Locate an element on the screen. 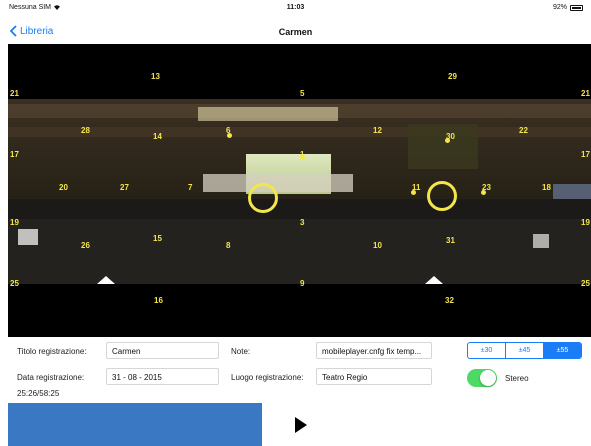  channel-label: 3 is located at coordinates (302, 222).